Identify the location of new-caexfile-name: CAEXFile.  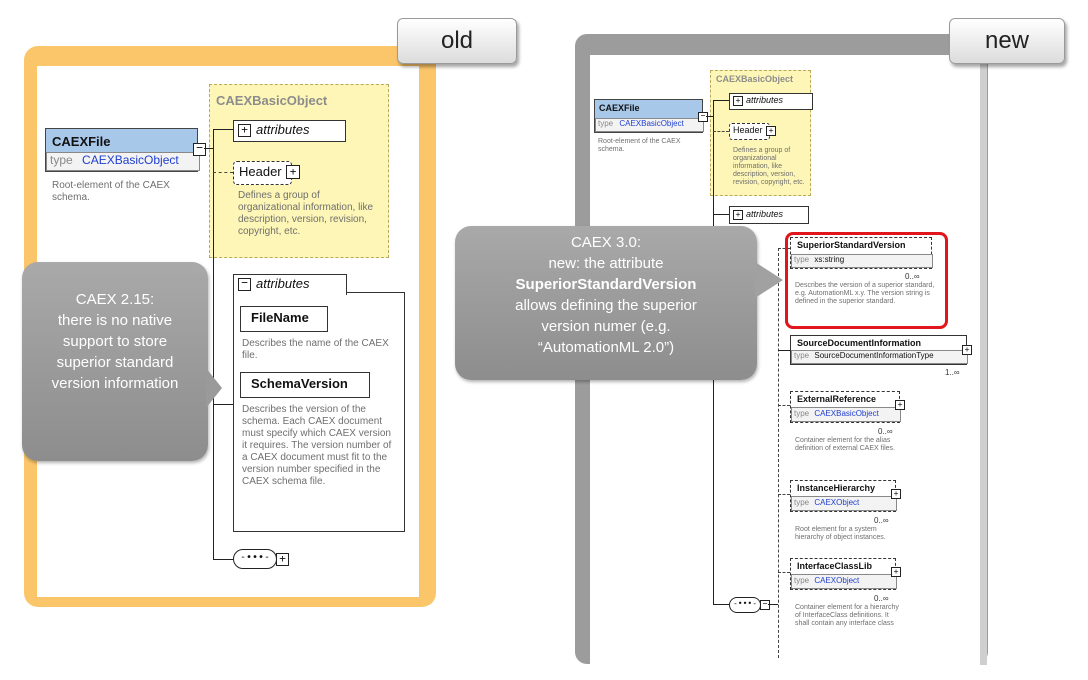
(619, 108).